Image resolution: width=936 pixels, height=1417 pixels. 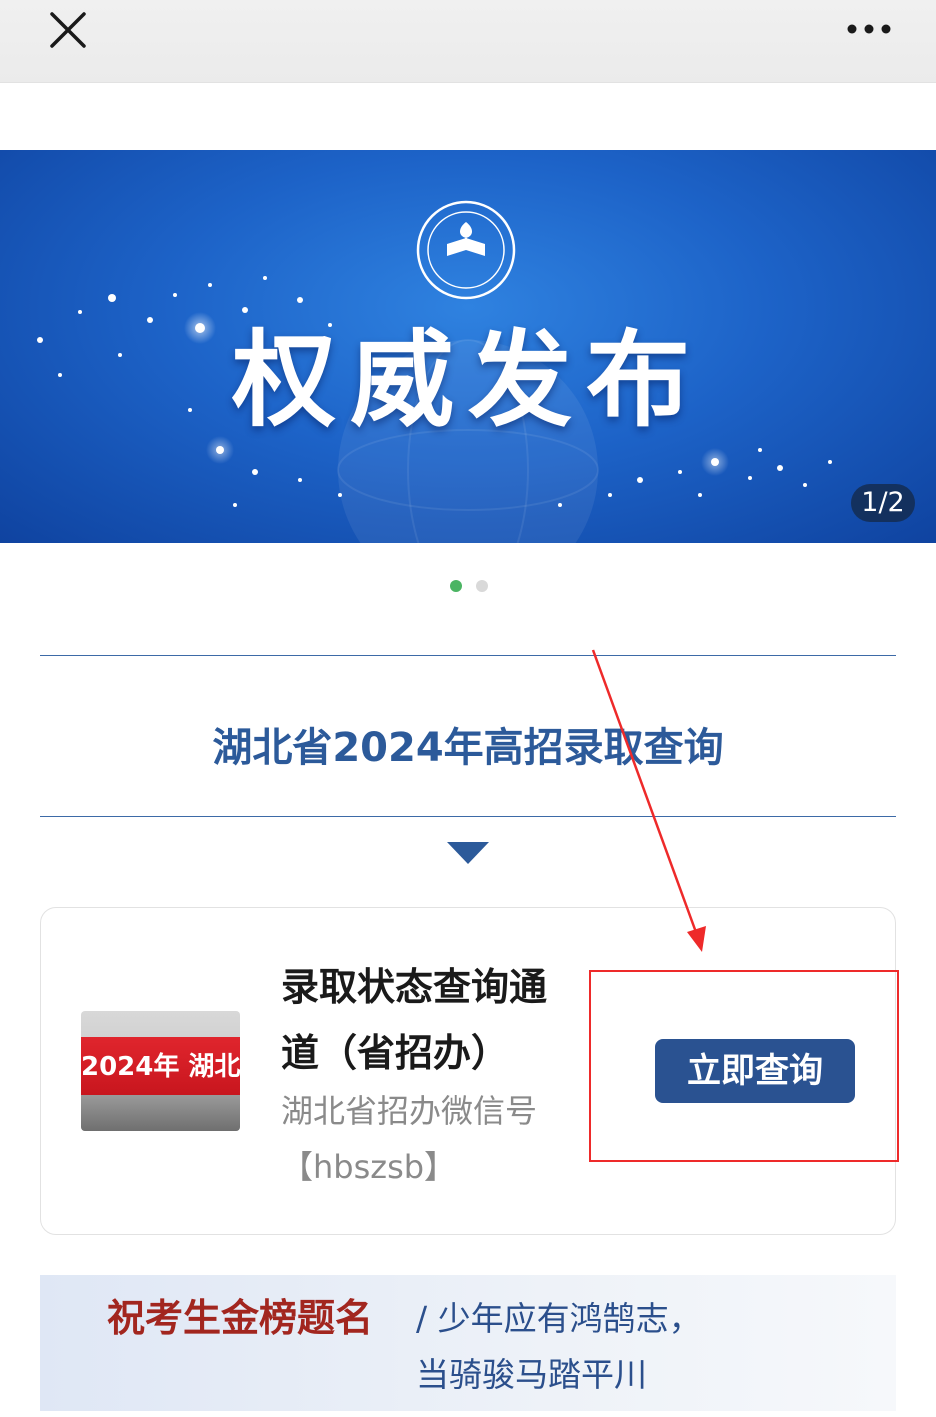 I want to click on card-subtitle-line1: 湖北省招办微信号, so click(x=409, y=1111).